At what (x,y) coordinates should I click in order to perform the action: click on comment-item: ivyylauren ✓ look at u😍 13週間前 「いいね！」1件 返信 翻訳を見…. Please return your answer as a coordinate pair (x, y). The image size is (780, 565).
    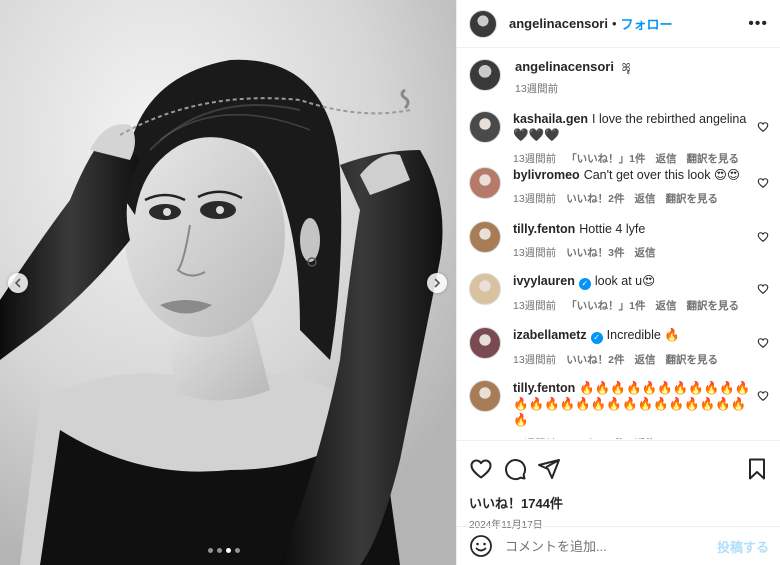
    Looking at the image, I should click on (619, 293).